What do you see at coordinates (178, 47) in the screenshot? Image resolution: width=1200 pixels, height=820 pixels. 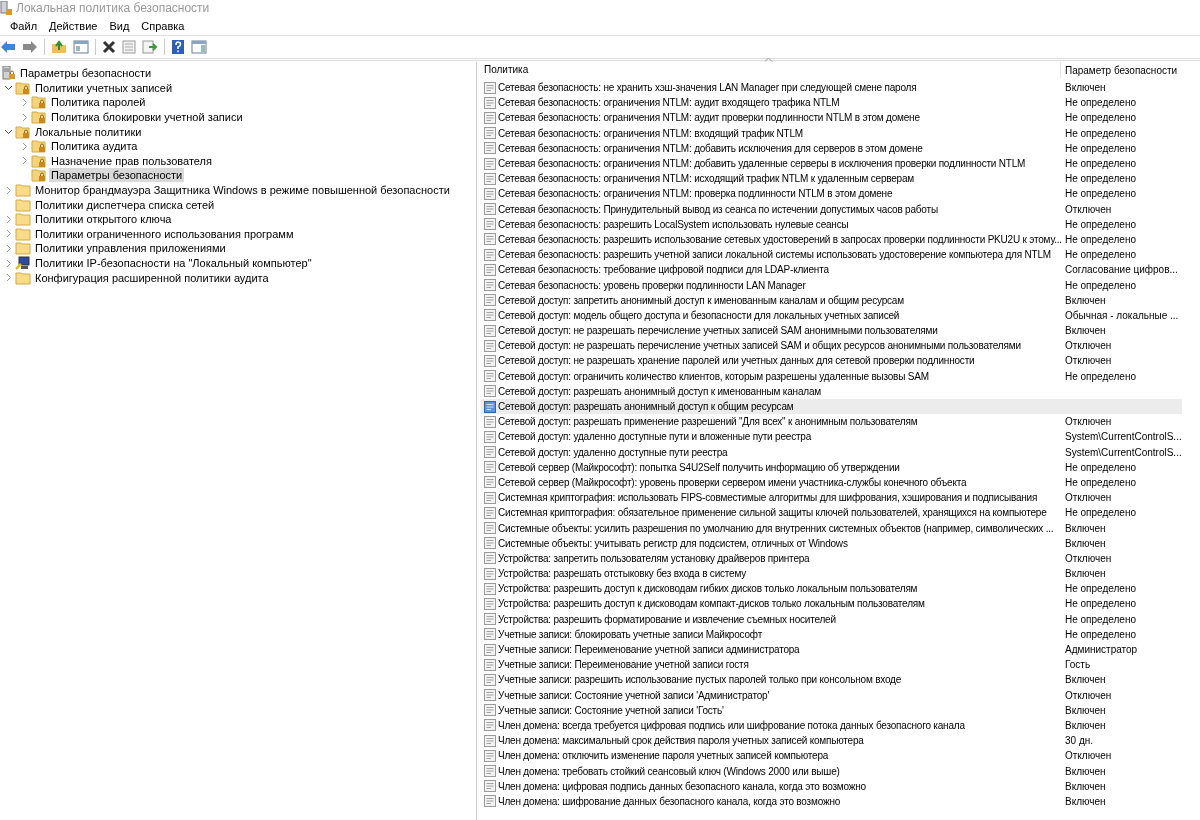 I see `help-icon` at bounding box center [178, 47].